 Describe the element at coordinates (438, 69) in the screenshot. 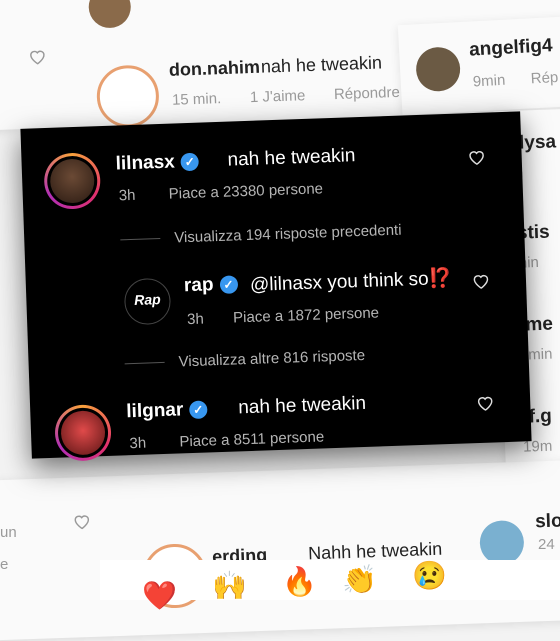

I see `angel-avatar` at that location.